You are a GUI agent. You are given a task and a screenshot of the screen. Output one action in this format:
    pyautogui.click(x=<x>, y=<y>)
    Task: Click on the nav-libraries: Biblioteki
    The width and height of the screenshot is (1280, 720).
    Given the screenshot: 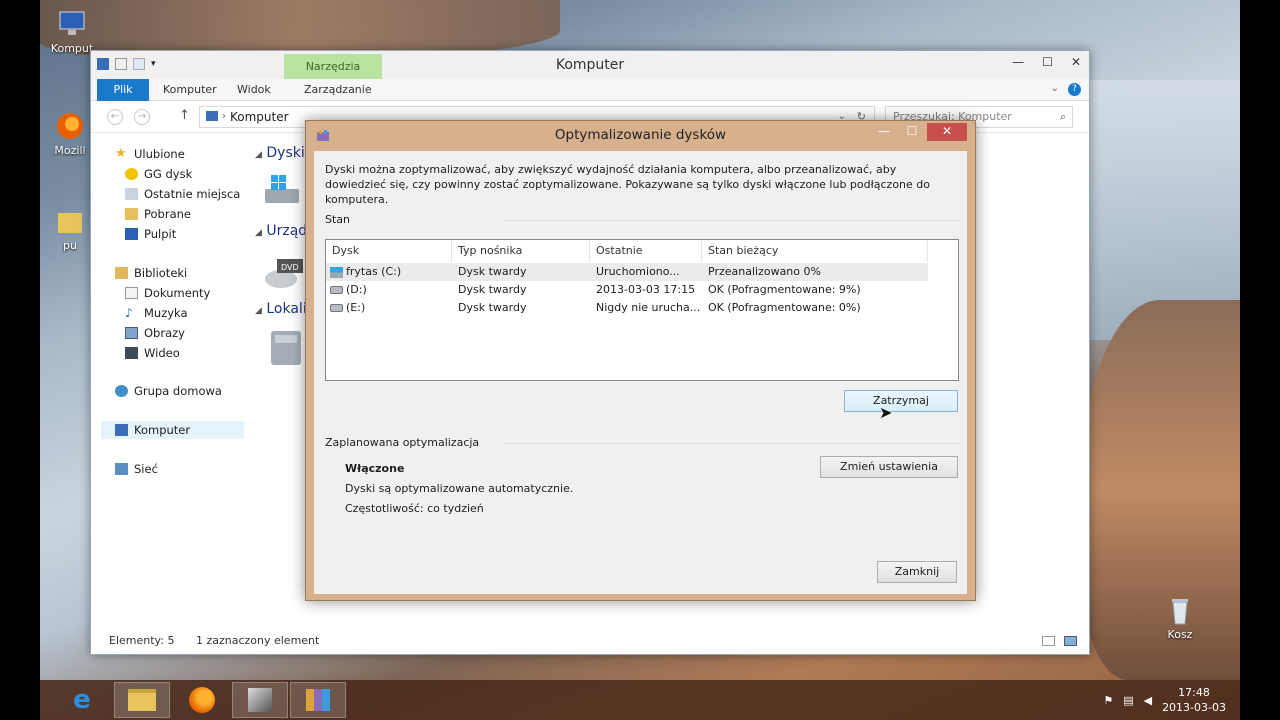 What is the action you would take?
    pyautogui.click(x=151, y=273)
    